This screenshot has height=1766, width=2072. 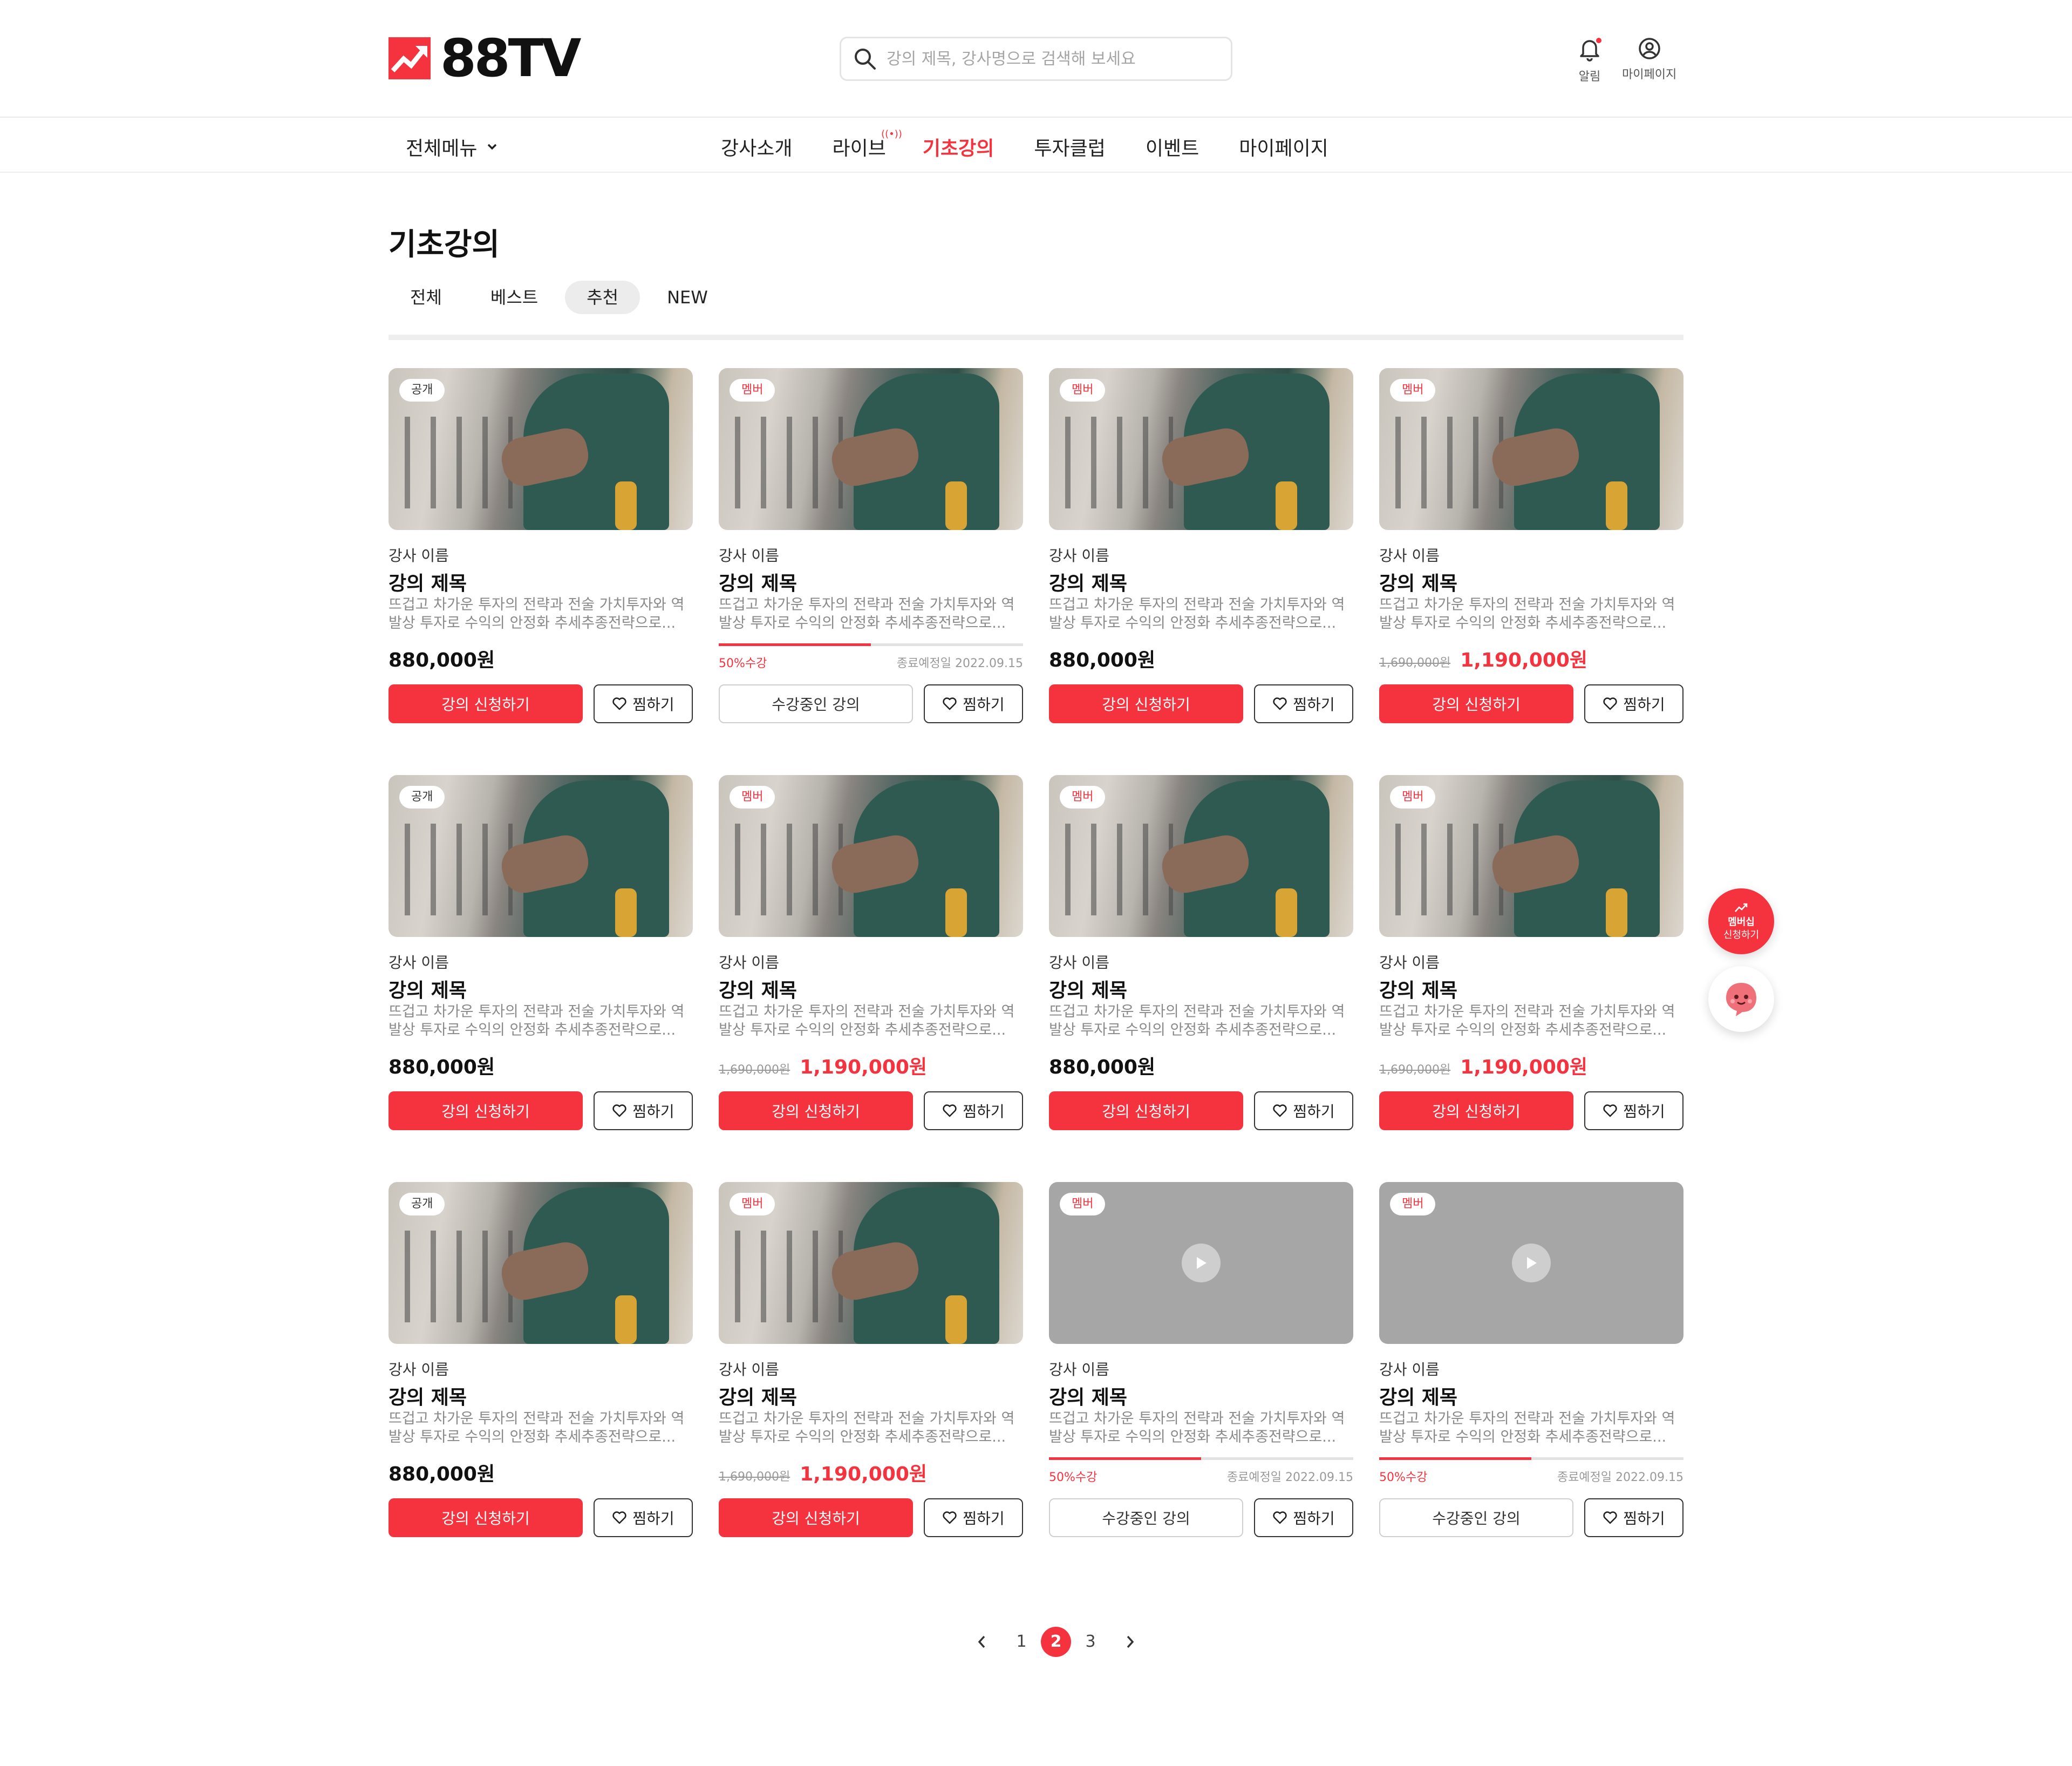 What do you see at coordinates (1090, 1642) in the screenshot?
I see `page-3: 3` at bounding box center [1090, 1642].